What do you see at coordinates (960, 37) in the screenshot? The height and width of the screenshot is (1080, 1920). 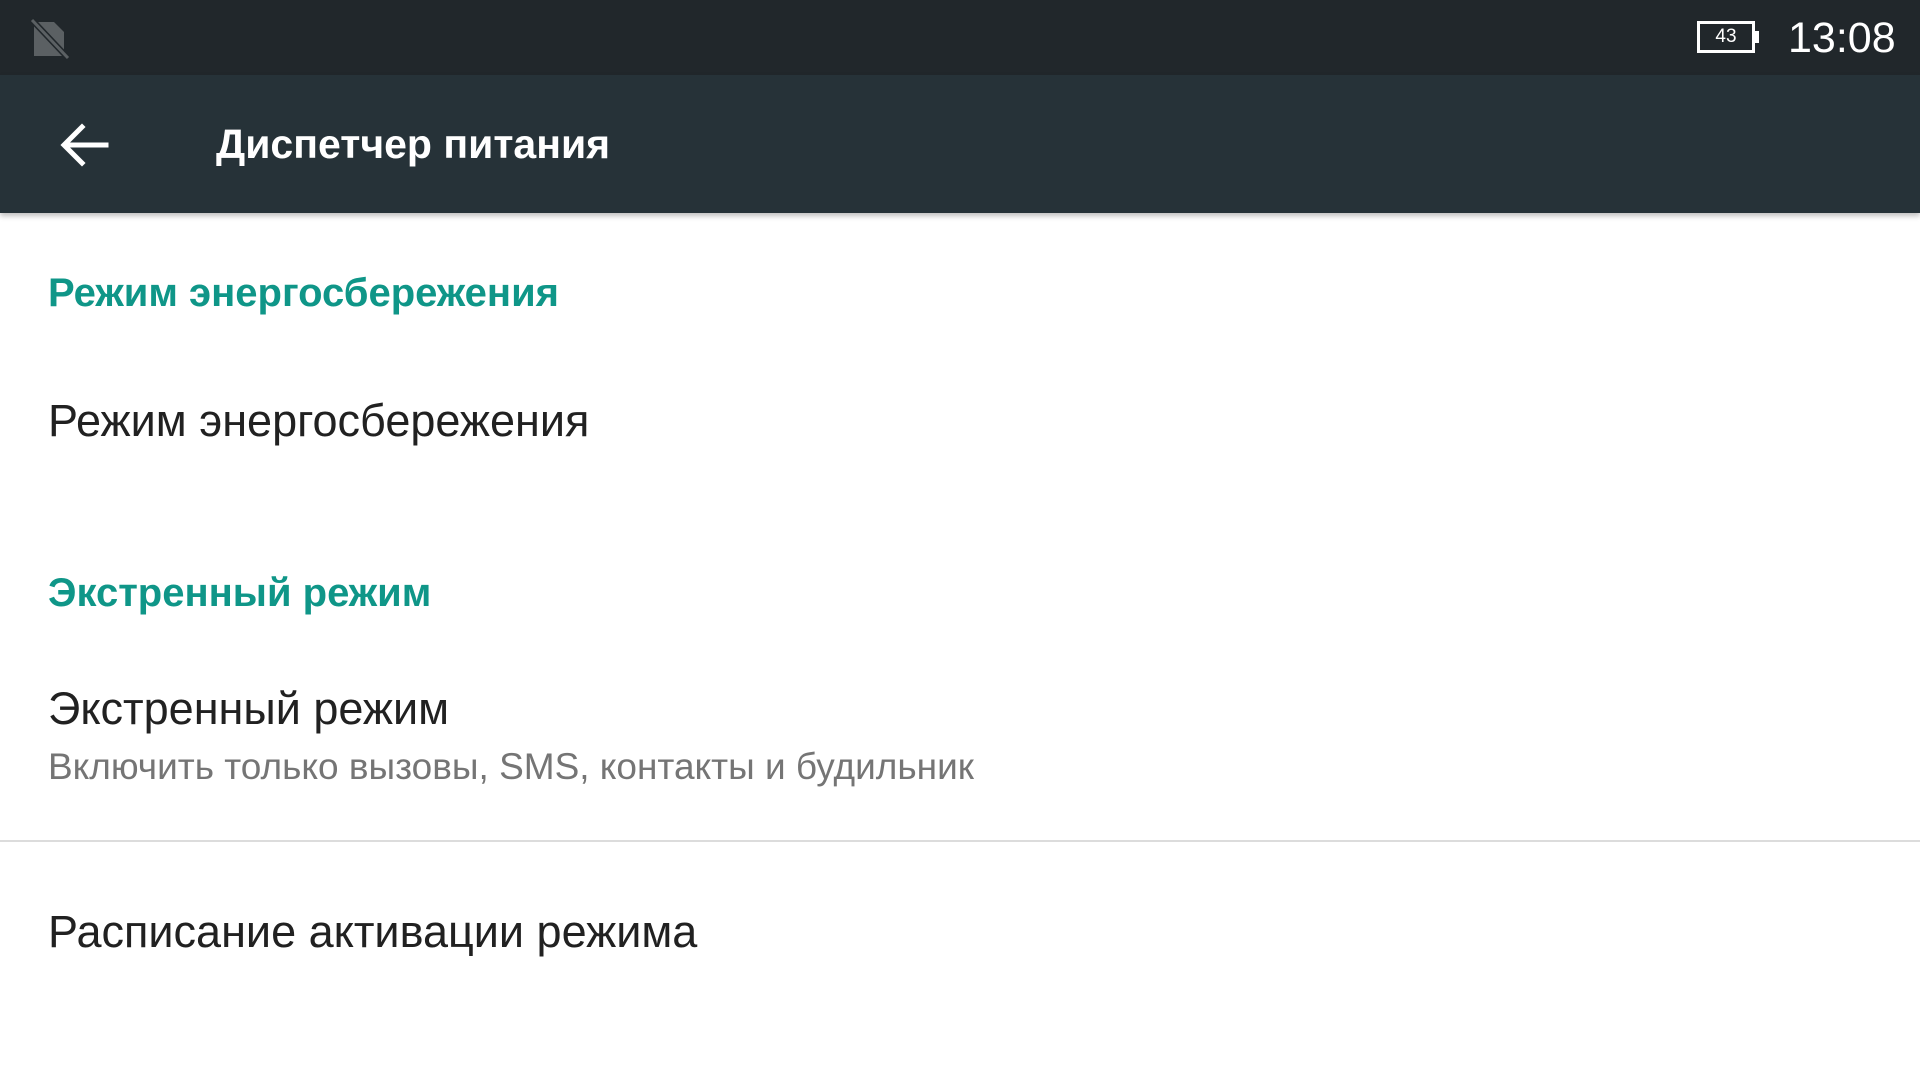 I see `status-bar: 43 13:08` at bounding box center [960, 37].